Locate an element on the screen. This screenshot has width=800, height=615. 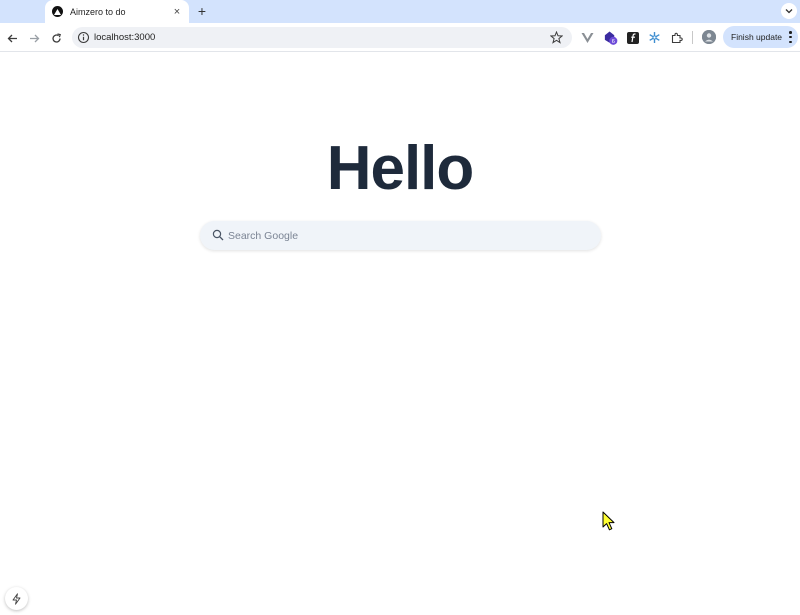
puzzle-icon is located at coordinates (676, 37).